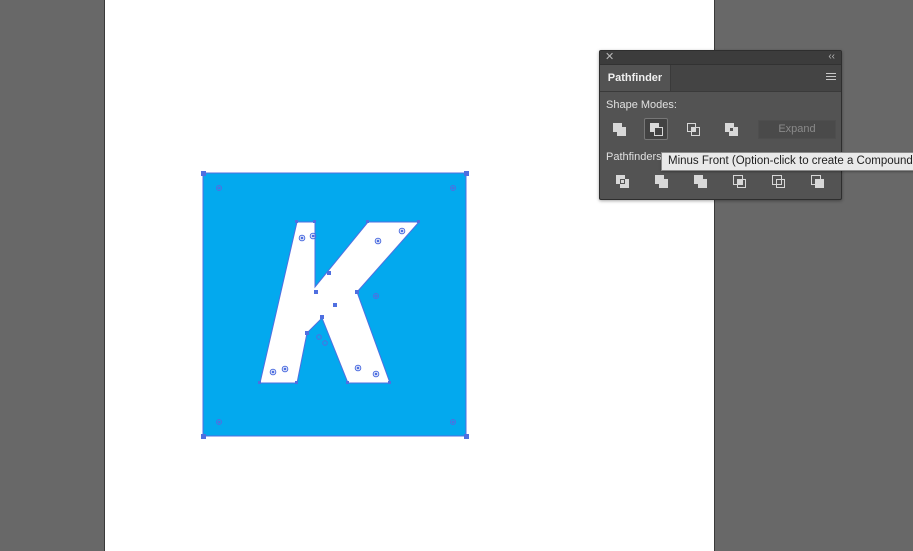 This screenshot has height=551, width=913. I want to click on unite-button, so click(620, 130).